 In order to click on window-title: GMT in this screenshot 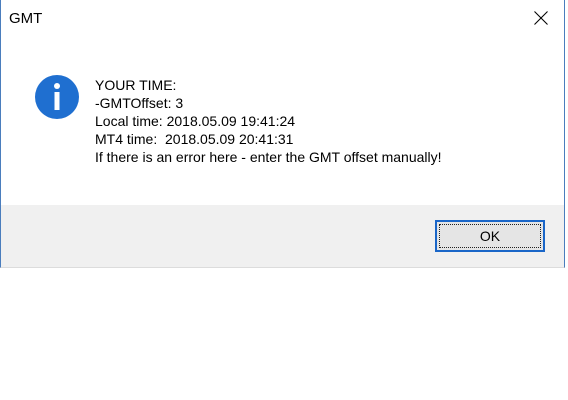, I will do `click(26, 18)`.